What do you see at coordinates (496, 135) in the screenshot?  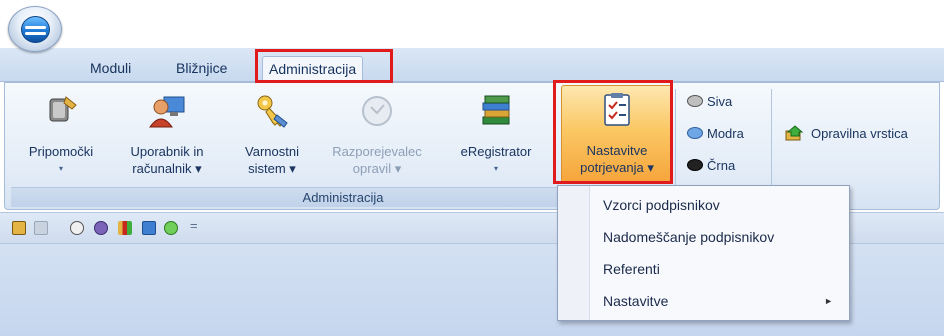 I see `eregistrator-button: eRegistrator ▾` at bounding box center [496, 135].